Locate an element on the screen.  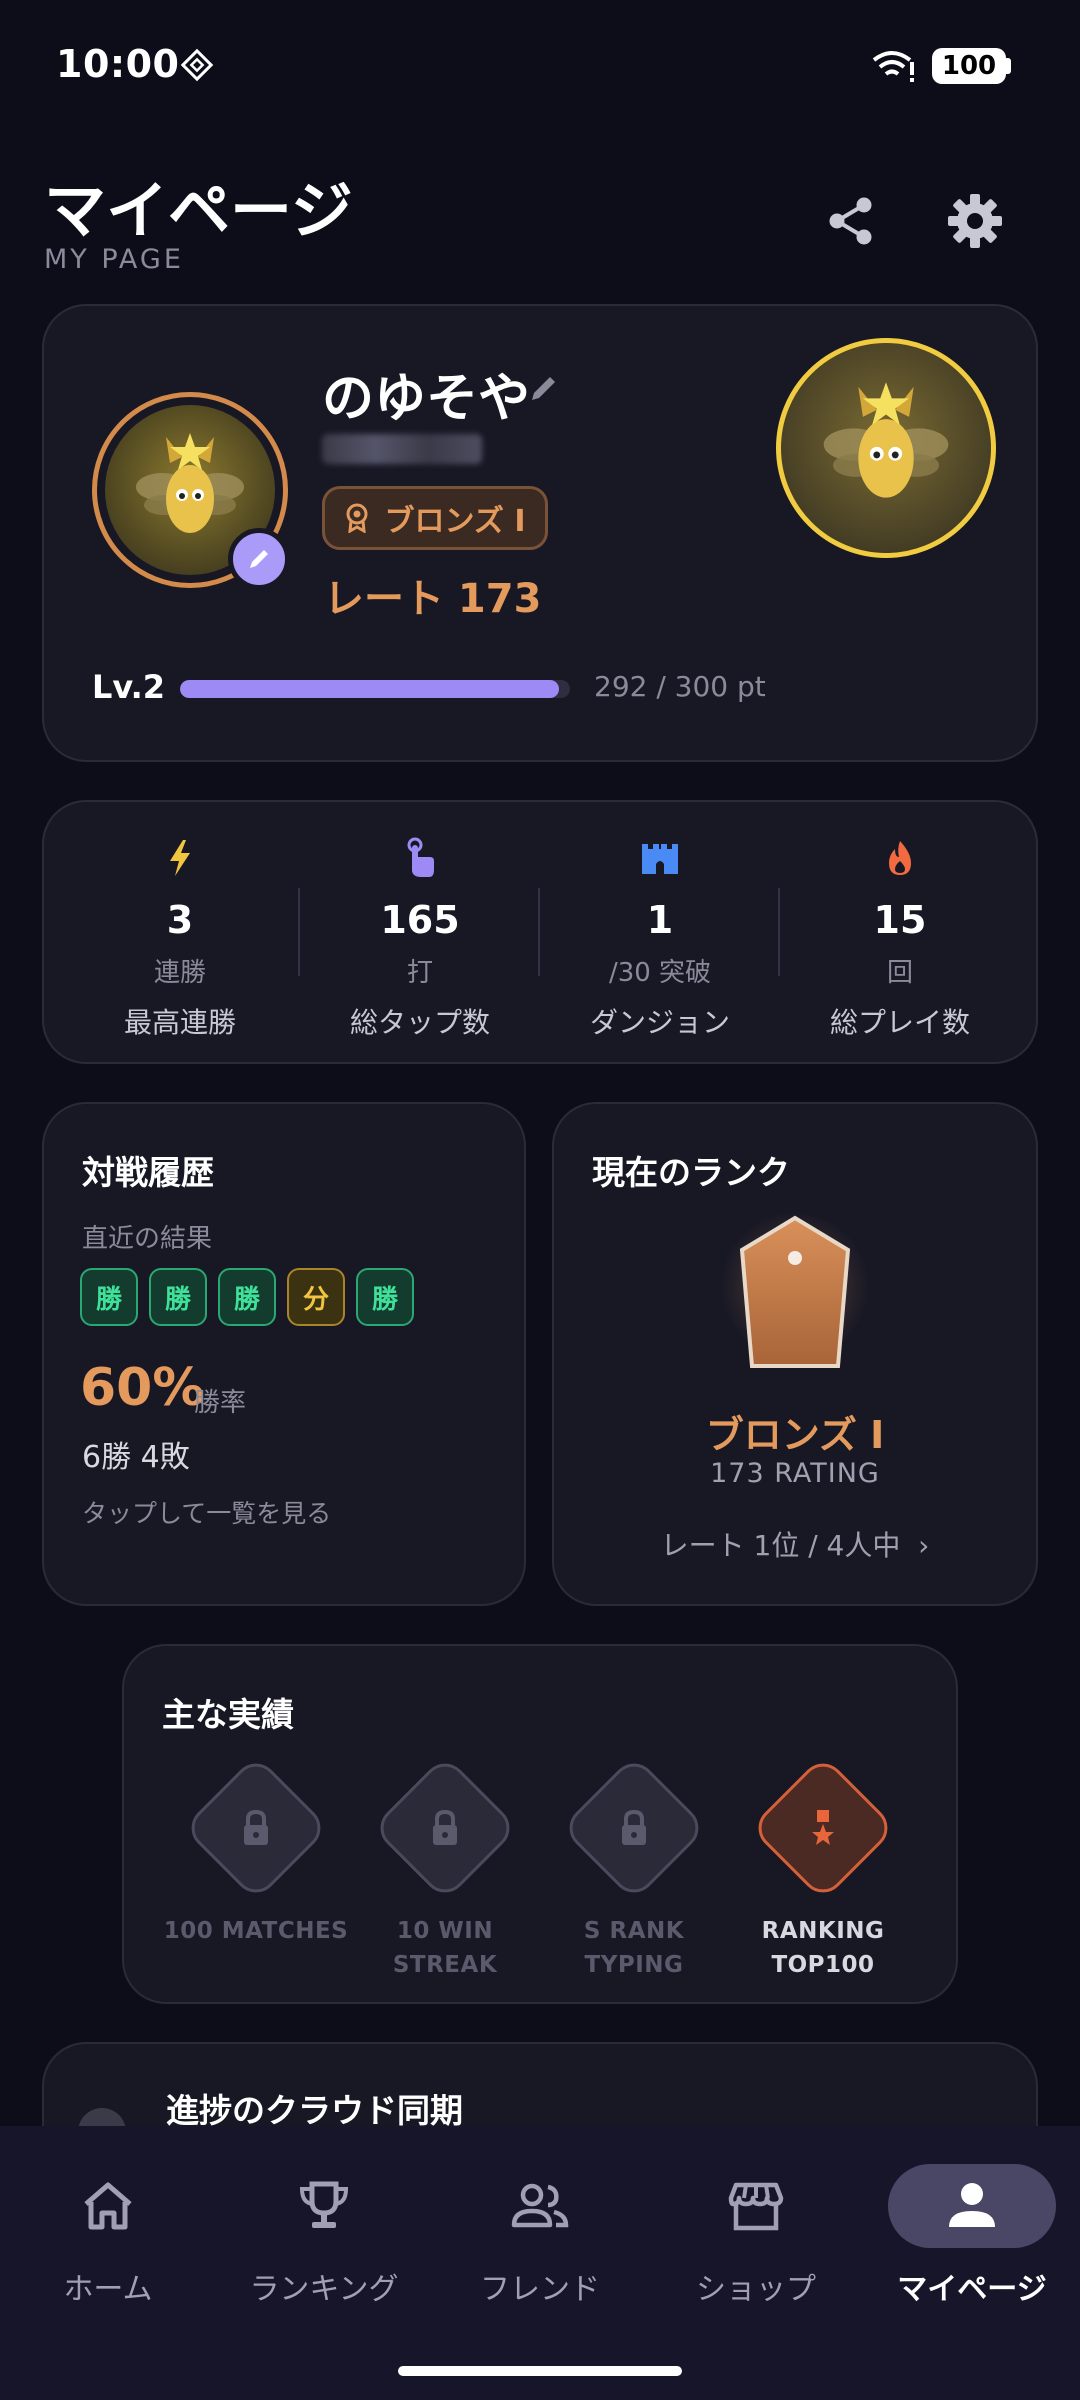
lightning-icon is located at coordinates (180, 858).